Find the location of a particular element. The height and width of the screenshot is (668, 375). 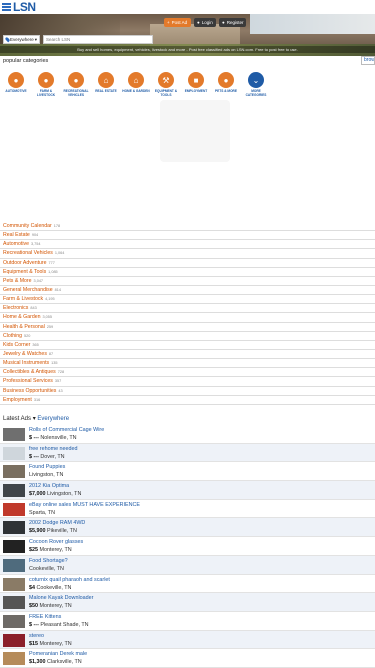

ad-row: Food Shortage? Cookeville, TN is located at coordinates (187, 565).